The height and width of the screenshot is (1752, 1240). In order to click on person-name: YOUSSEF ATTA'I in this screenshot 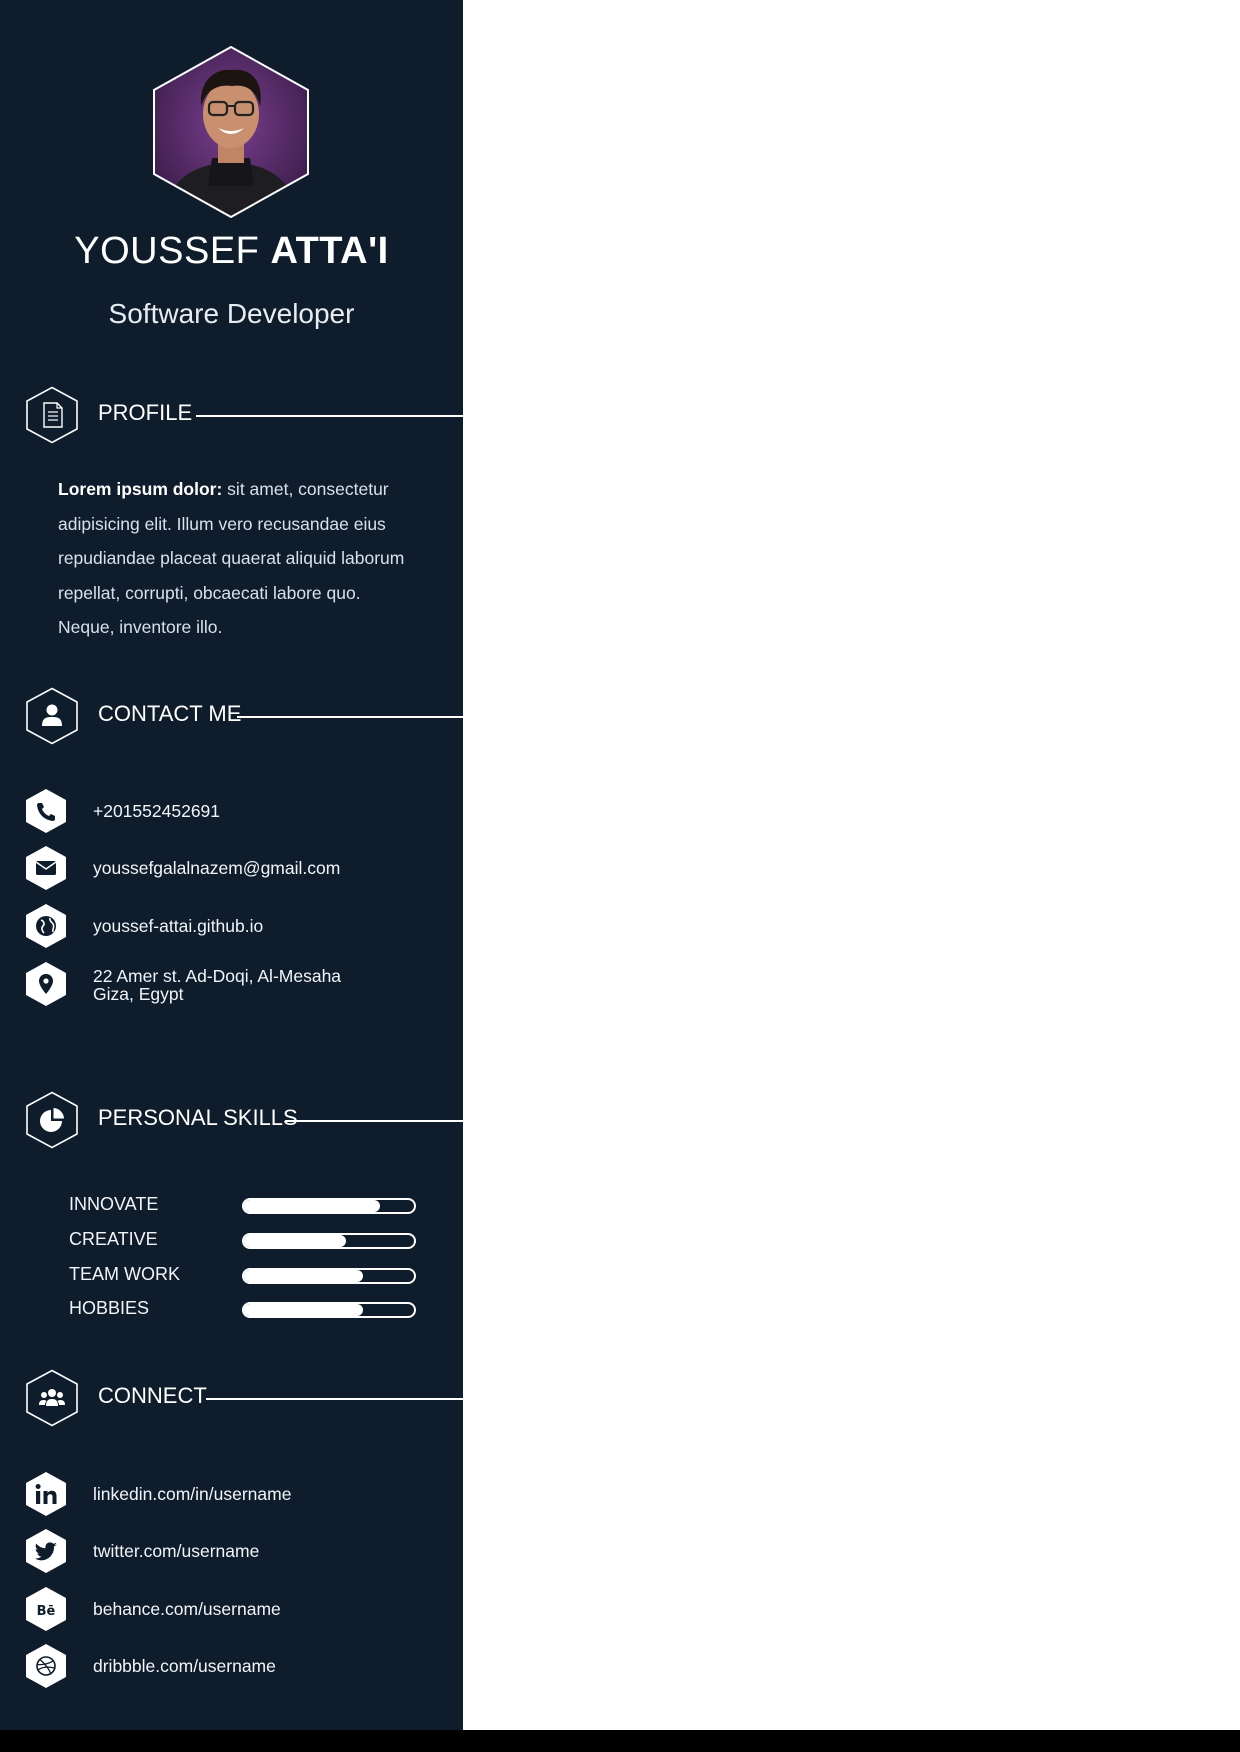, I will do `click(231, 251)`.